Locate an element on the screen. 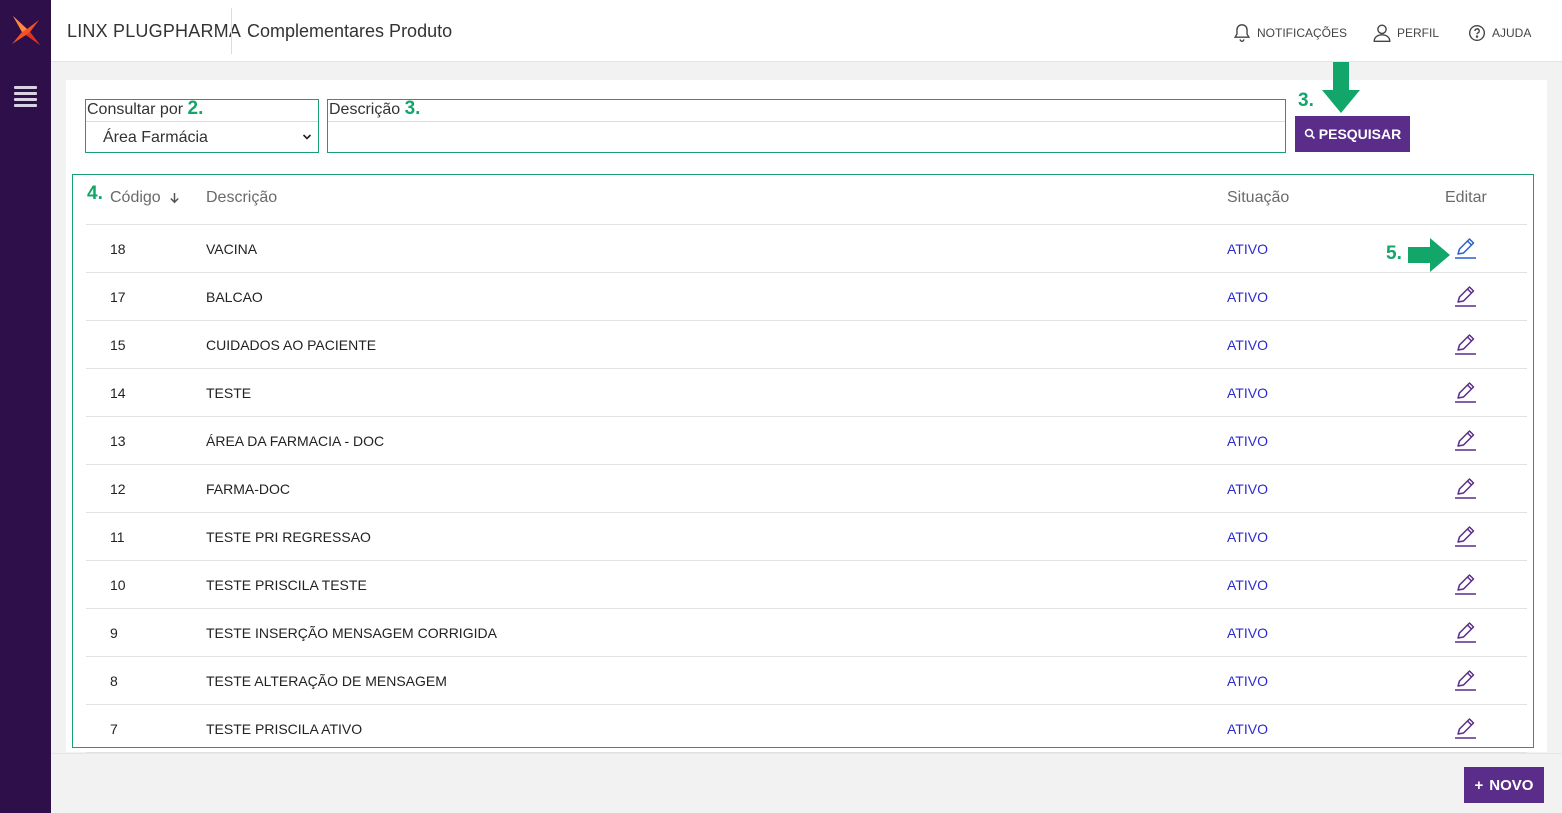  table-row: 11 TESTE PRI REGRESSAO ATIVO is located at coordinates (806, 537).